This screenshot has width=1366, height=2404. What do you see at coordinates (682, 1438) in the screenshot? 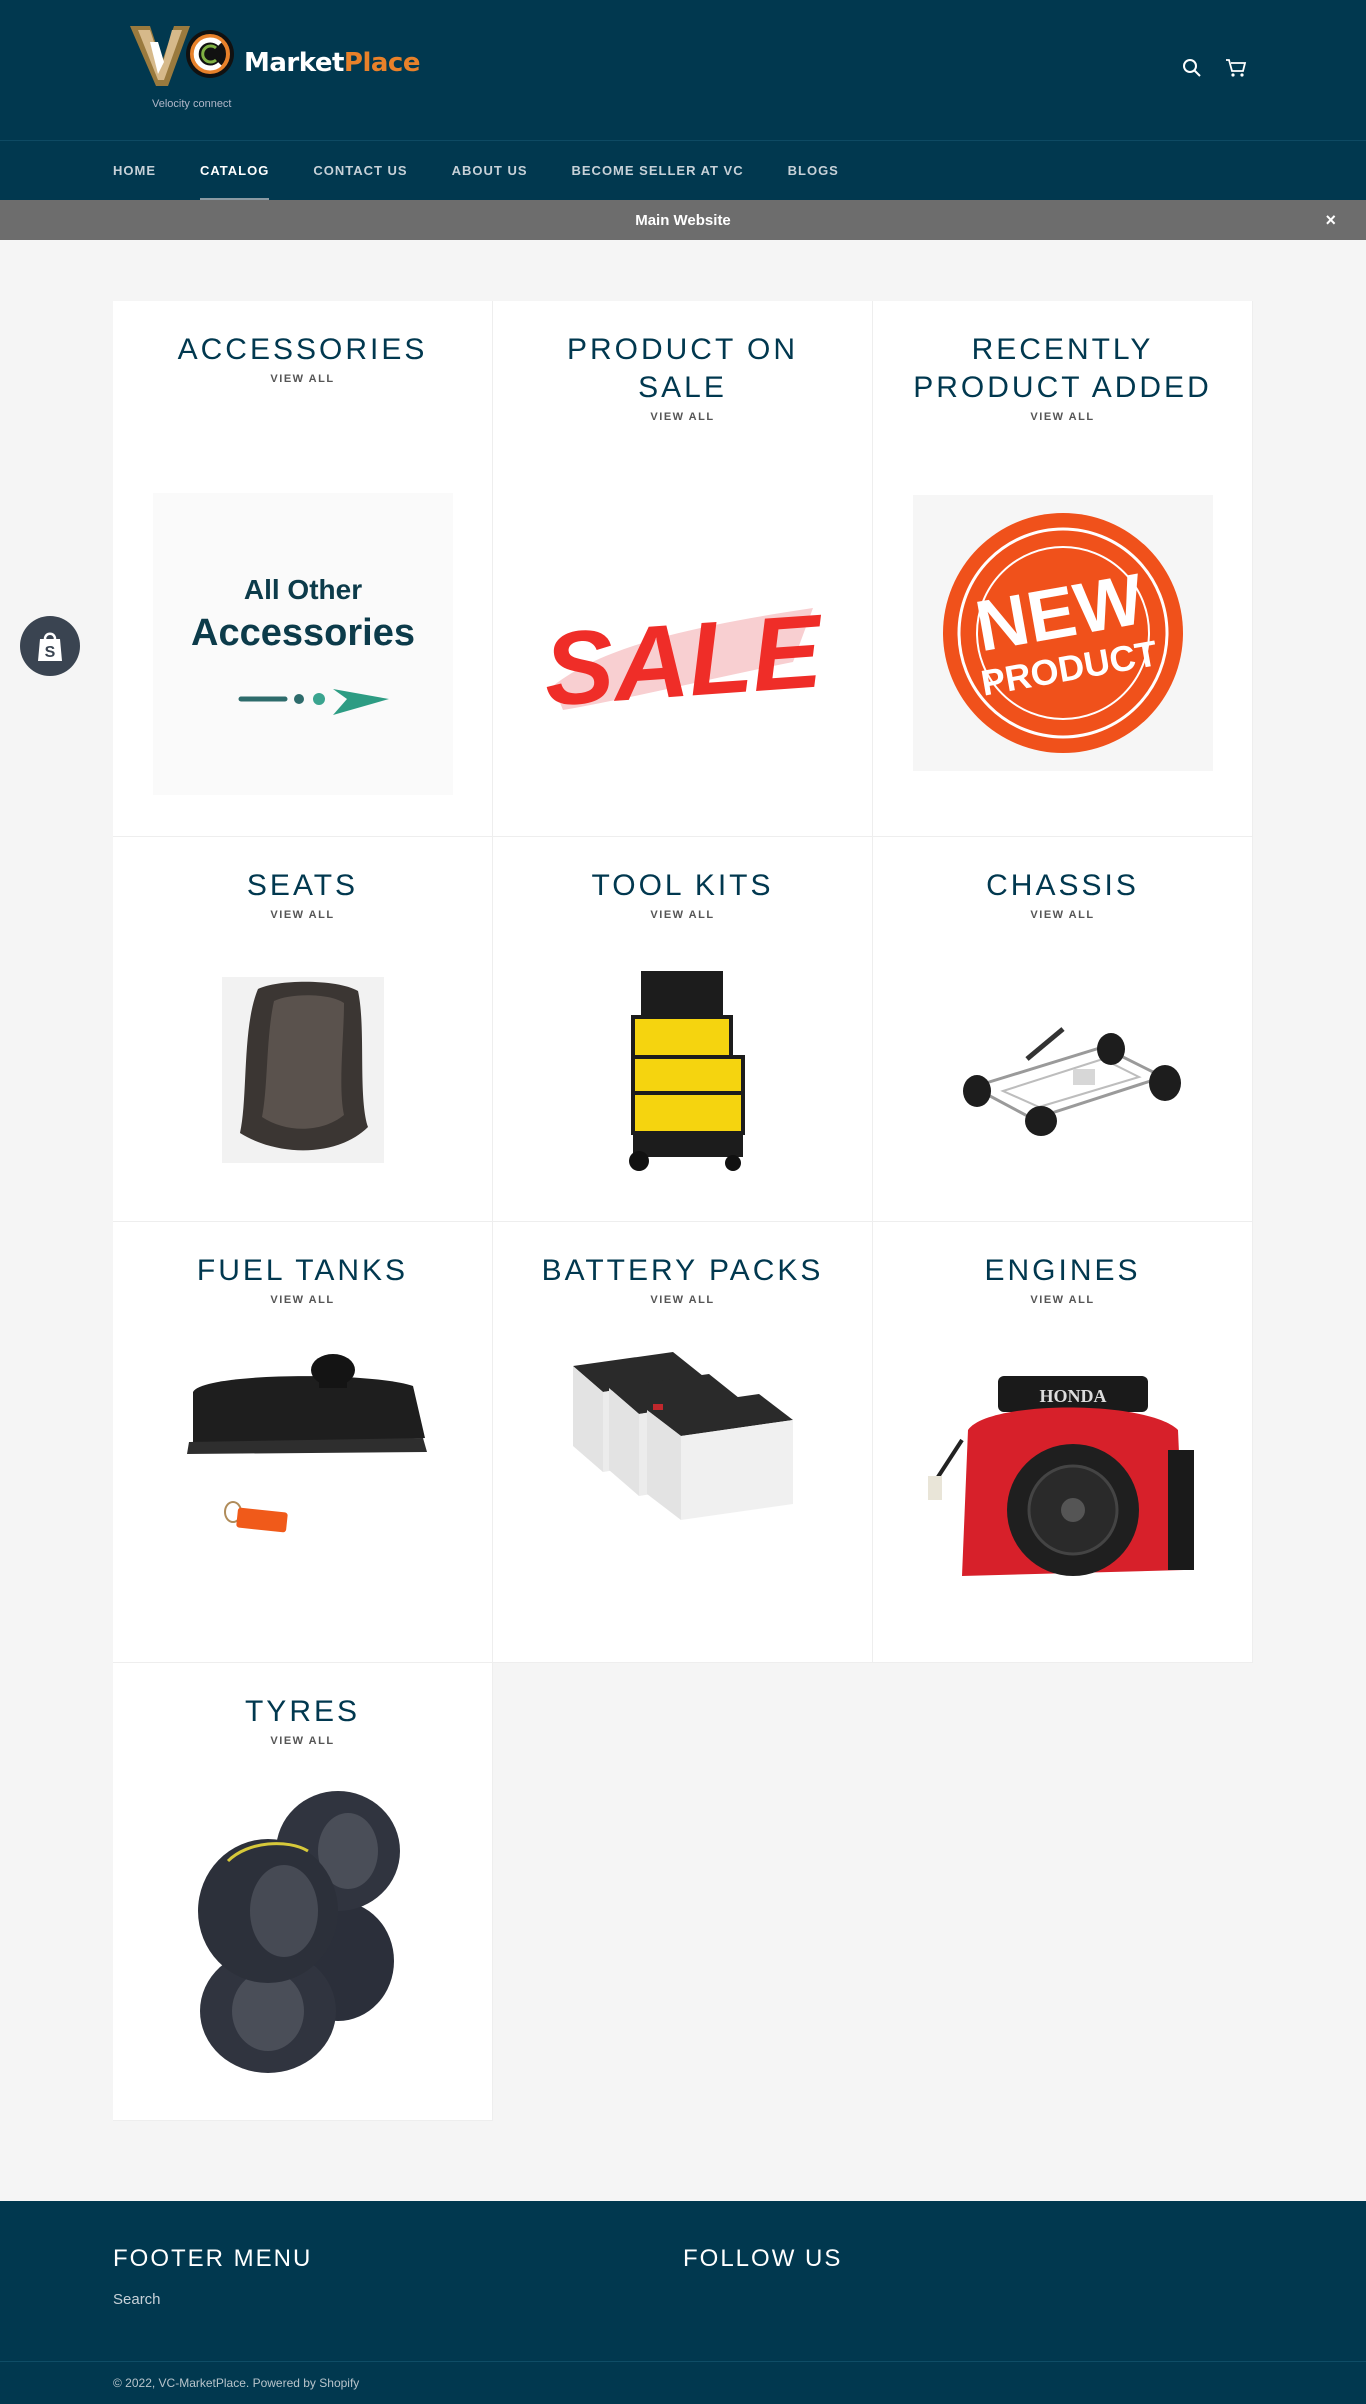
I see `battery-image` at bounding box center [682, 1438].